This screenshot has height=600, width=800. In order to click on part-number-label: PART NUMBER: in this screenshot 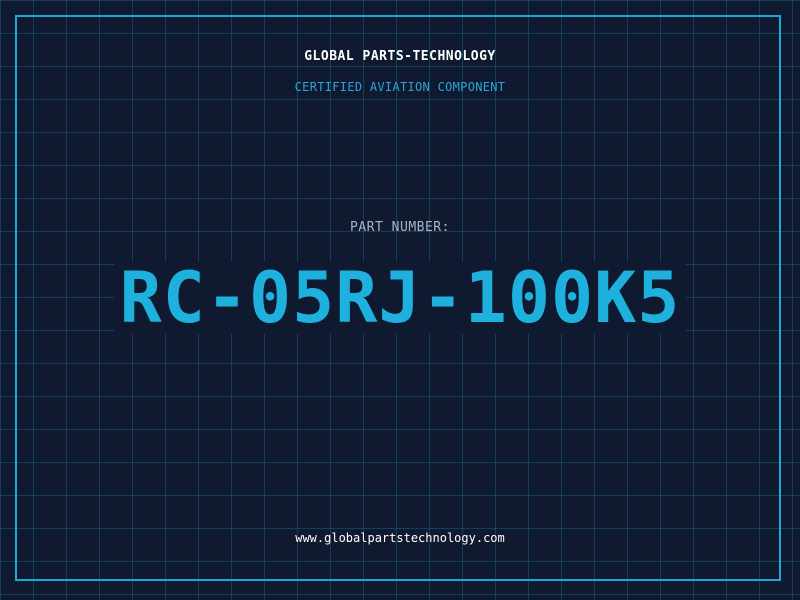, I will do `click(400, 227)`.